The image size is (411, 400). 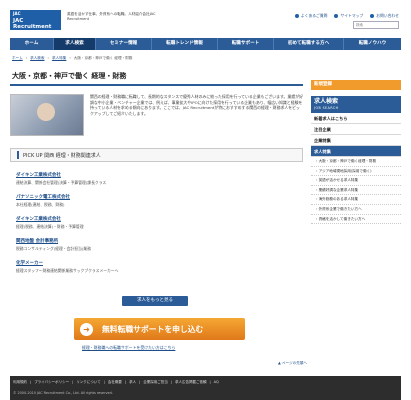 I want to click on top-links: よくあるご質問 サイトマップ お問い合わせ, so click(x=346, y=16).